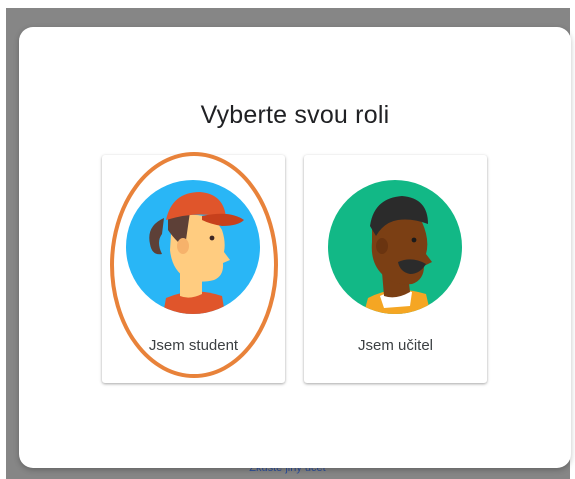 The height and width of the screenshot is (479, 575). What do you see at coordinates (295, 115) in the screenshot?
I see `dialog-title: Vyberte svou roli` at bounding box center [295, 115].